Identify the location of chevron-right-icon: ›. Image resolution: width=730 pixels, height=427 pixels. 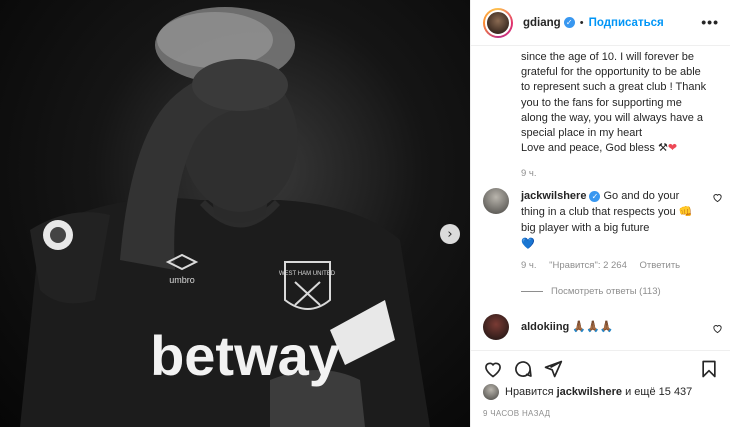
(450, 234).